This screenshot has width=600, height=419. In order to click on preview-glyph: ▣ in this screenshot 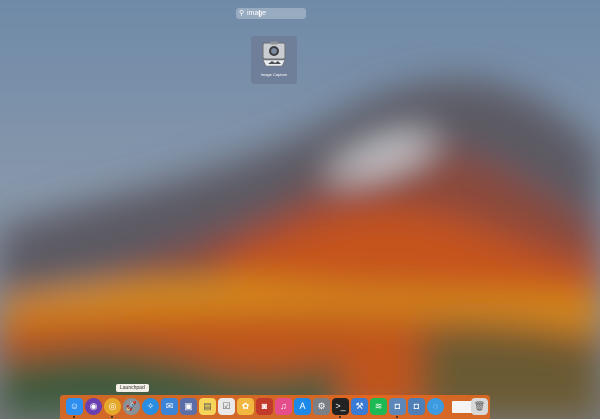, I will do `click(188, 406)`.